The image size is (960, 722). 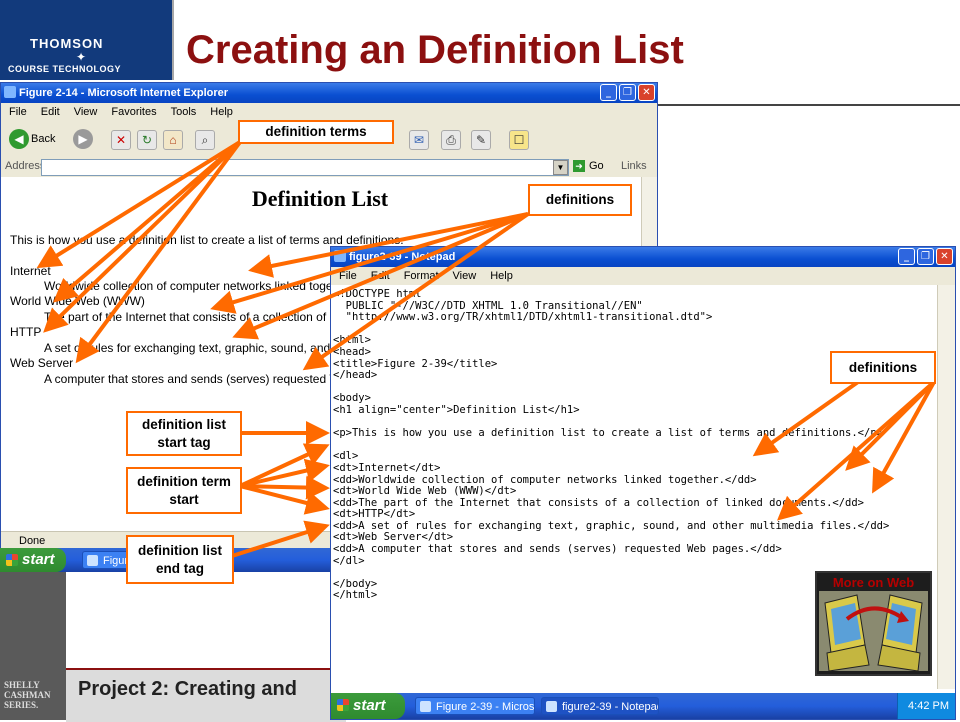 What do you see at coordinates (187, 689) in the screenshot?
I see `footer-text: Project 2: Creating and` at bounding box center [187, 689].